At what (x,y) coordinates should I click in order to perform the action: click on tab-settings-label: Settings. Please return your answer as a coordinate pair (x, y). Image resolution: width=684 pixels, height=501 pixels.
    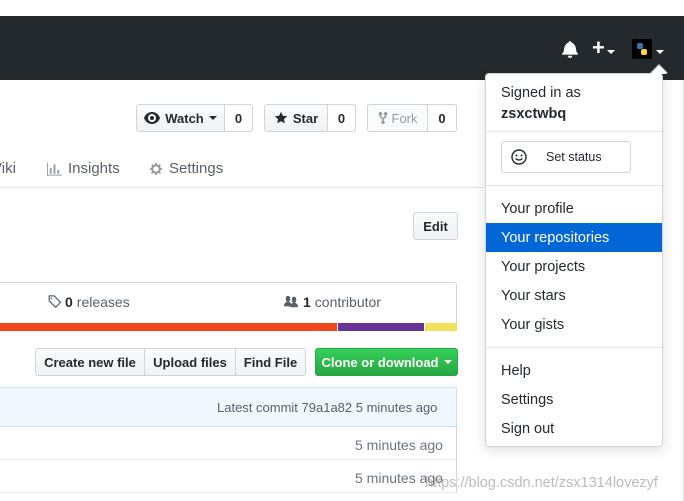
    Looking at the image, I should click on (196, 168).